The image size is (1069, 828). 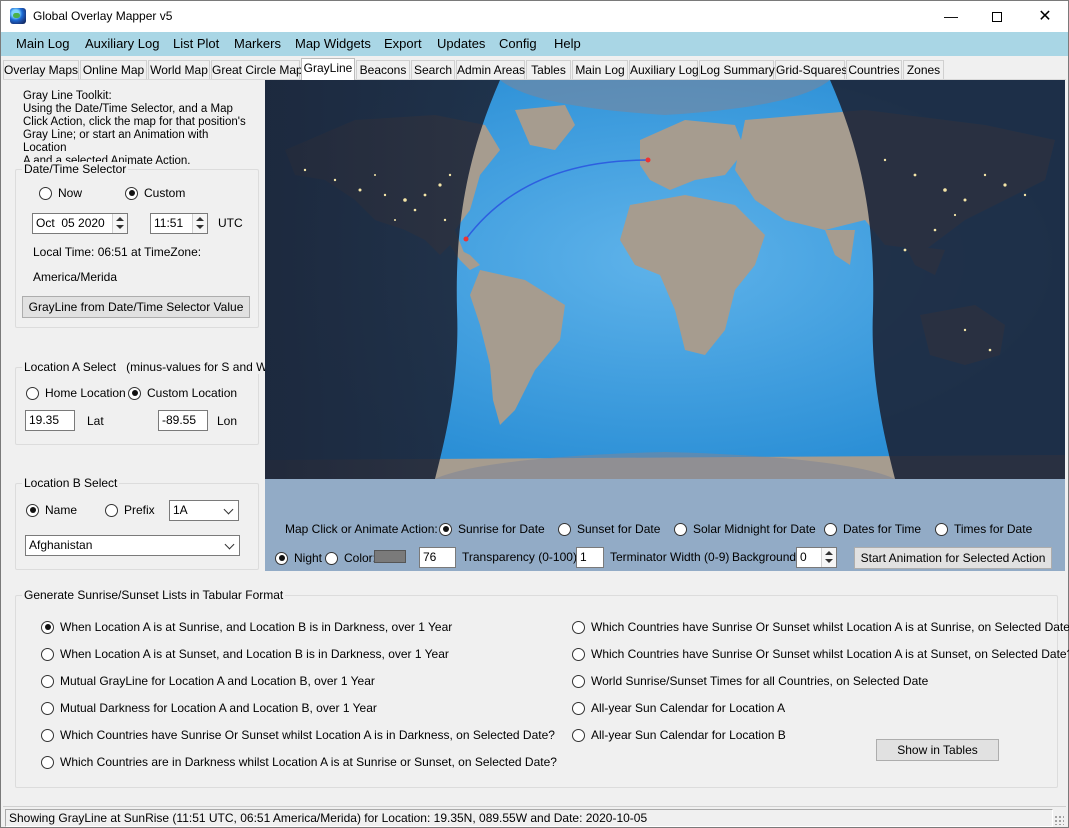 What do you see at coordinates (257, 70) in the screenshot?
I see `tab-great-circle-map: Great Circle Map` at bounding box center [257, 70].